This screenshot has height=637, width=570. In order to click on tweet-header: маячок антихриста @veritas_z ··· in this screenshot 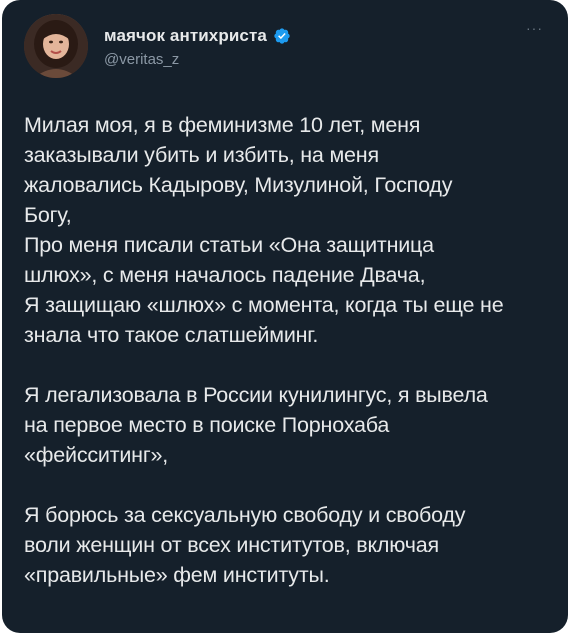, I will do `click(286, 46)`.